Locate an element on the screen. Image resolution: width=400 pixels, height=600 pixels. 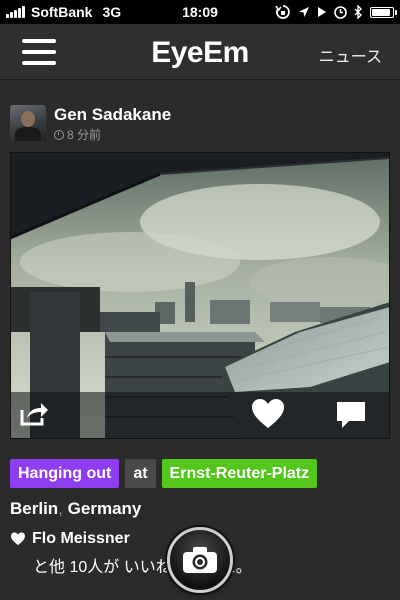
post-header: Gen Sadakane 8 分前 is located at coordinates (90, 124).